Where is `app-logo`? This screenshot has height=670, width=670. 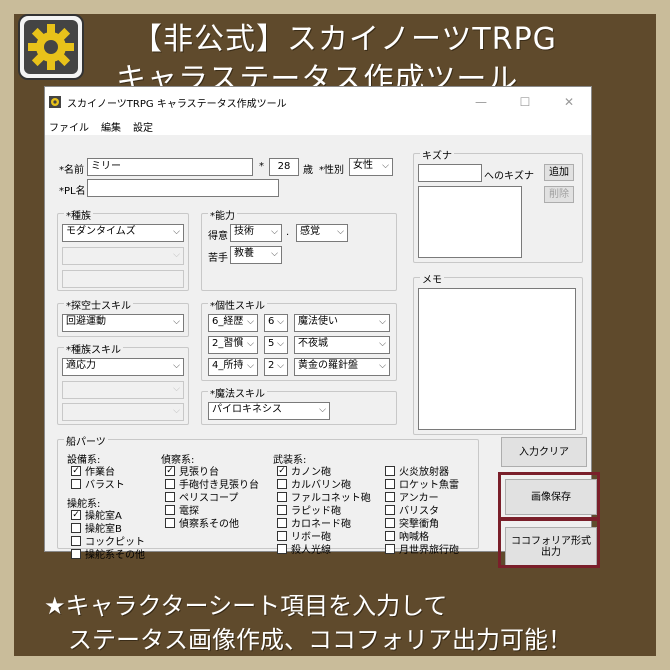
app-logo is located at coordinates (51, 47).